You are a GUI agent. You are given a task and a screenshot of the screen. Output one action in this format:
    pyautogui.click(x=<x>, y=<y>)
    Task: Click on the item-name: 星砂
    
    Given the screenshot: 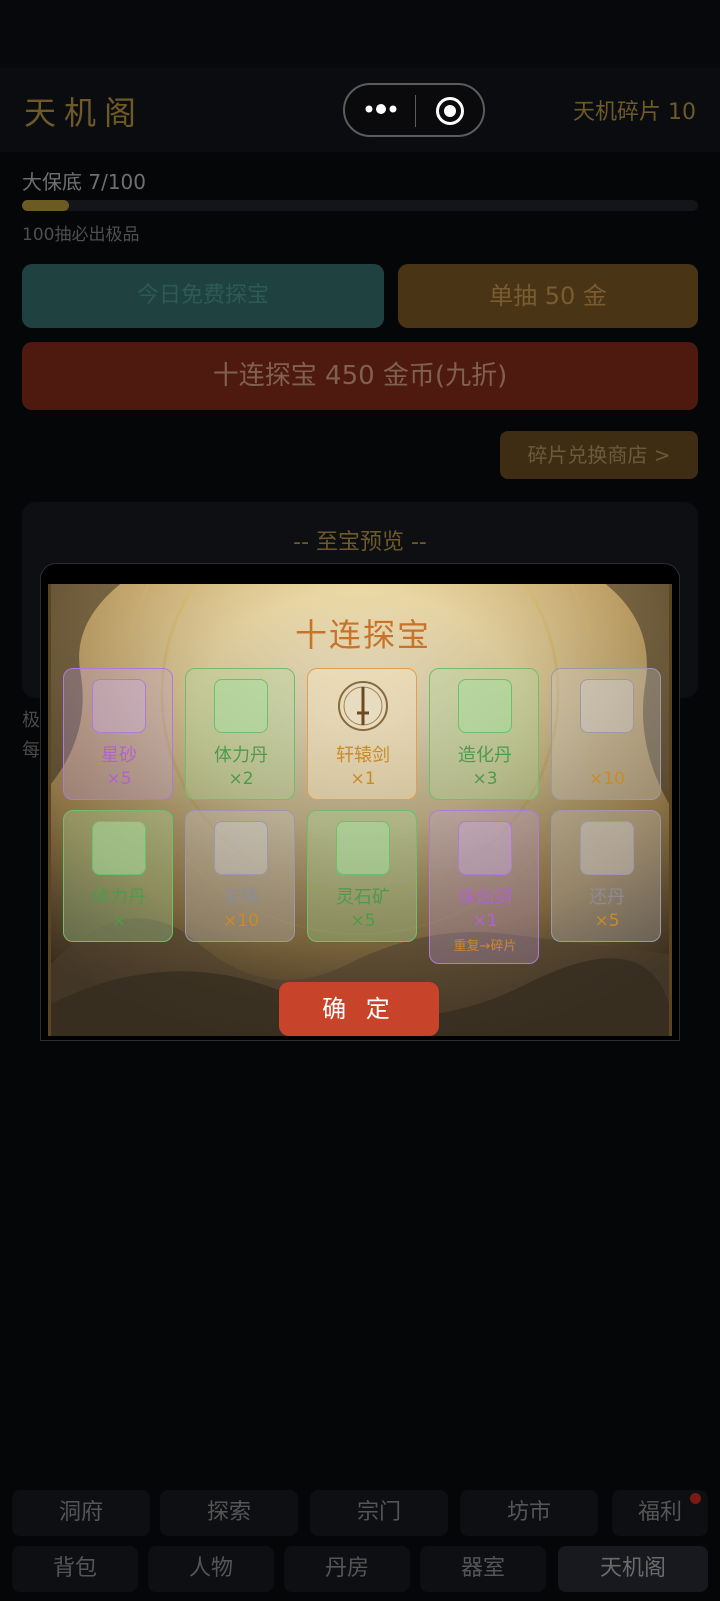 What is the action you would take?
    pyautogui.click(x=119, y=755)
    